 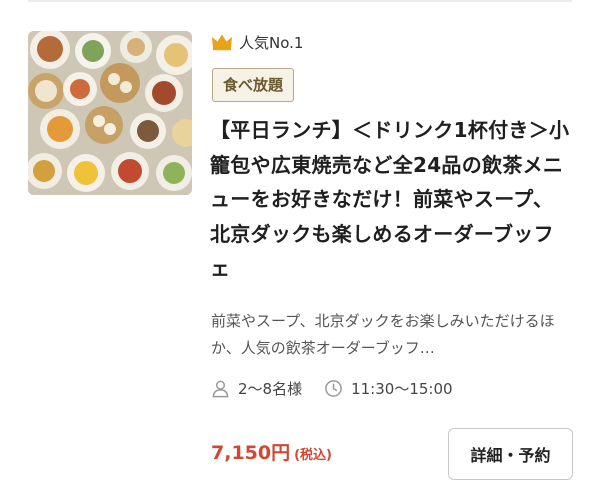 I want to click on price-tax-note: (税込), so click(x=313, y=455).